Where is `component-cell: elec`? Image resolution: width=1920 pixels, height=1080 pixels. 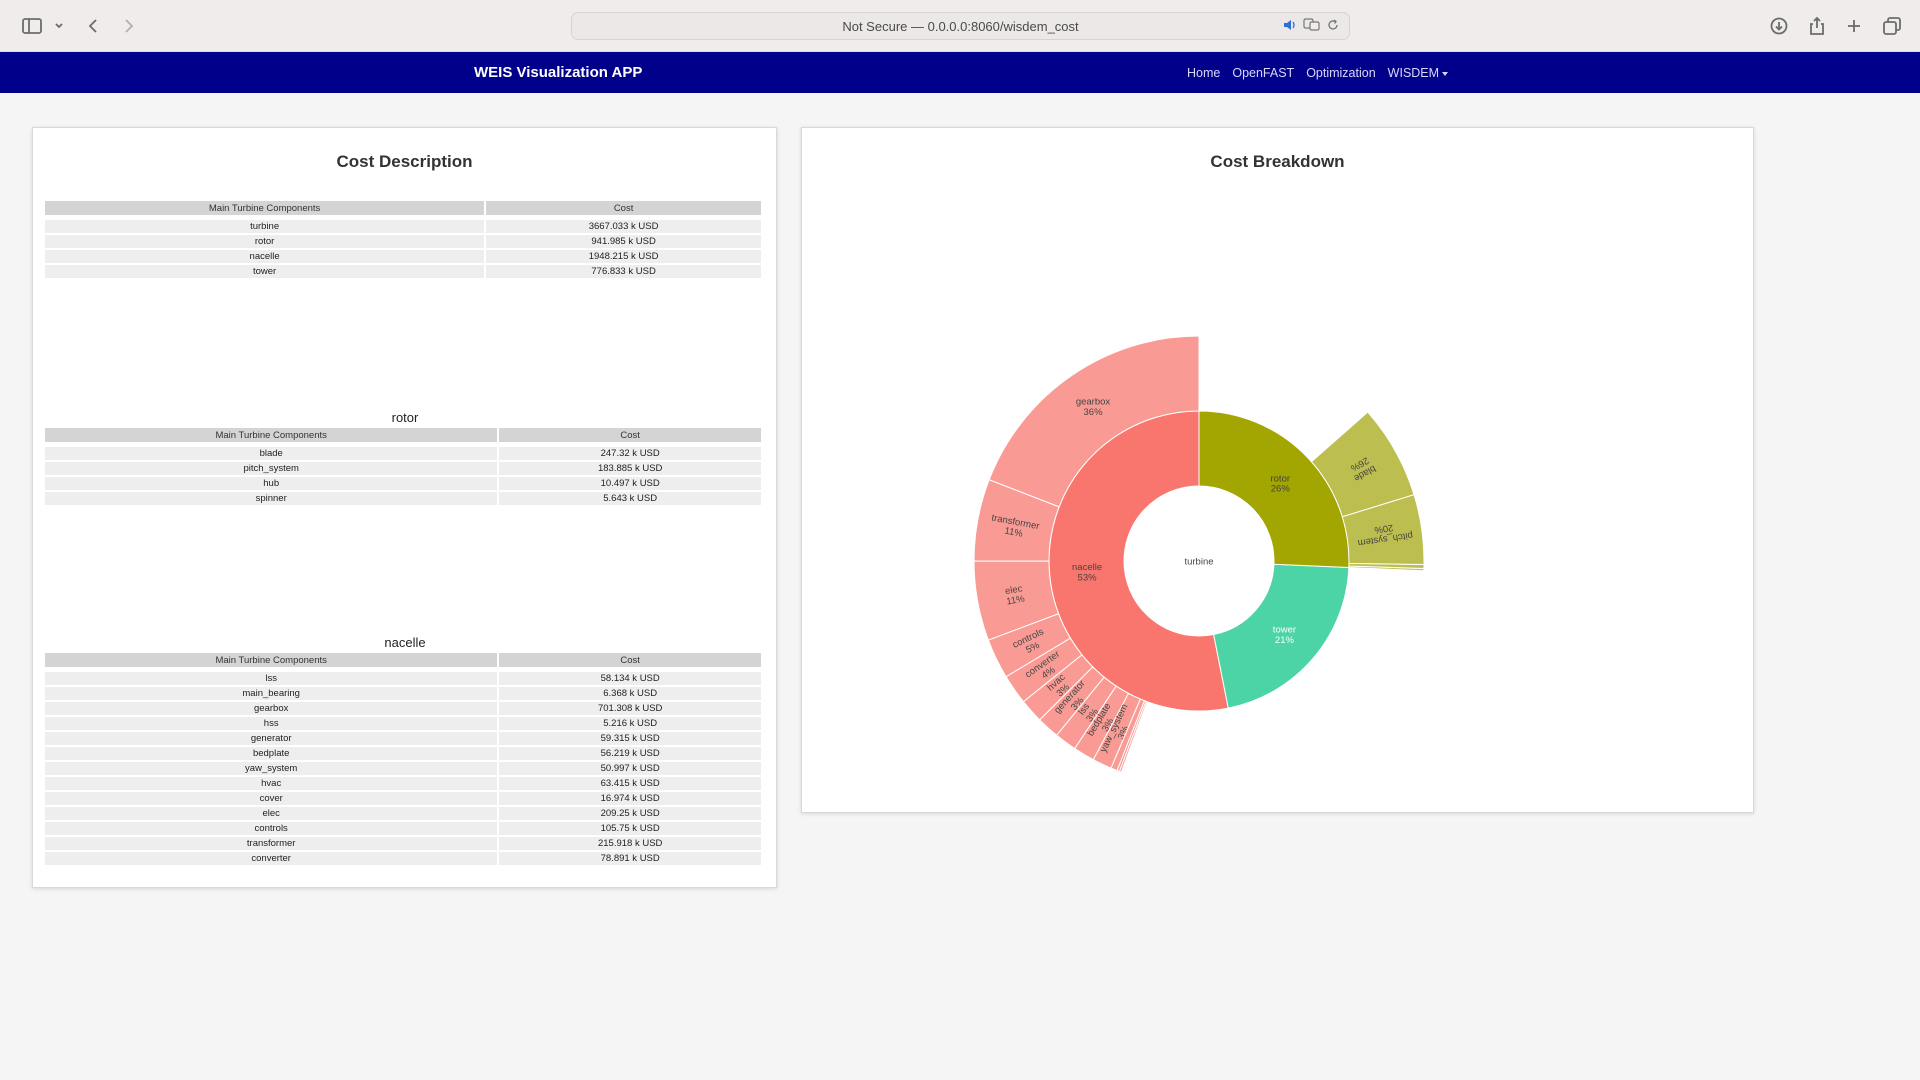
component-cell: elec is located at coordinates (271, 813).